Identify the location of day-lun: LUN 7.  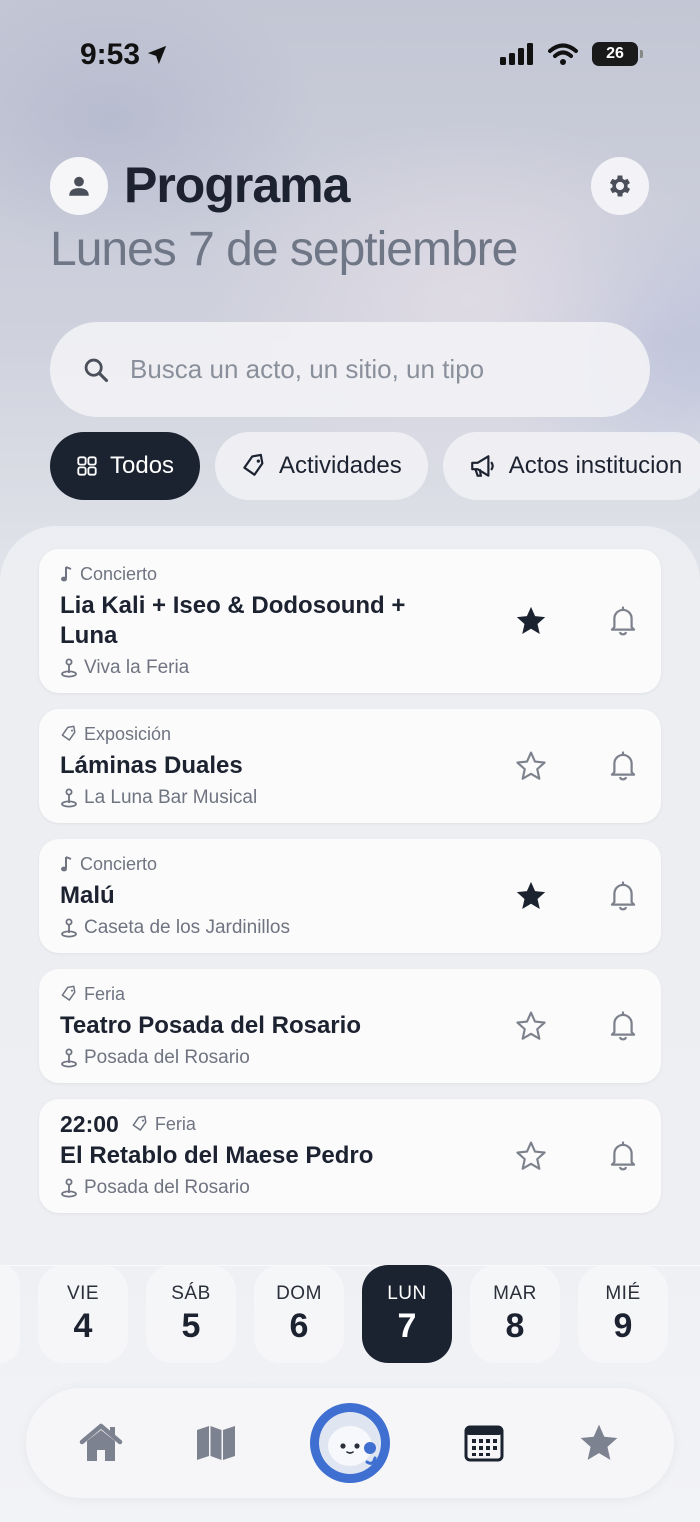
(407, 1314).